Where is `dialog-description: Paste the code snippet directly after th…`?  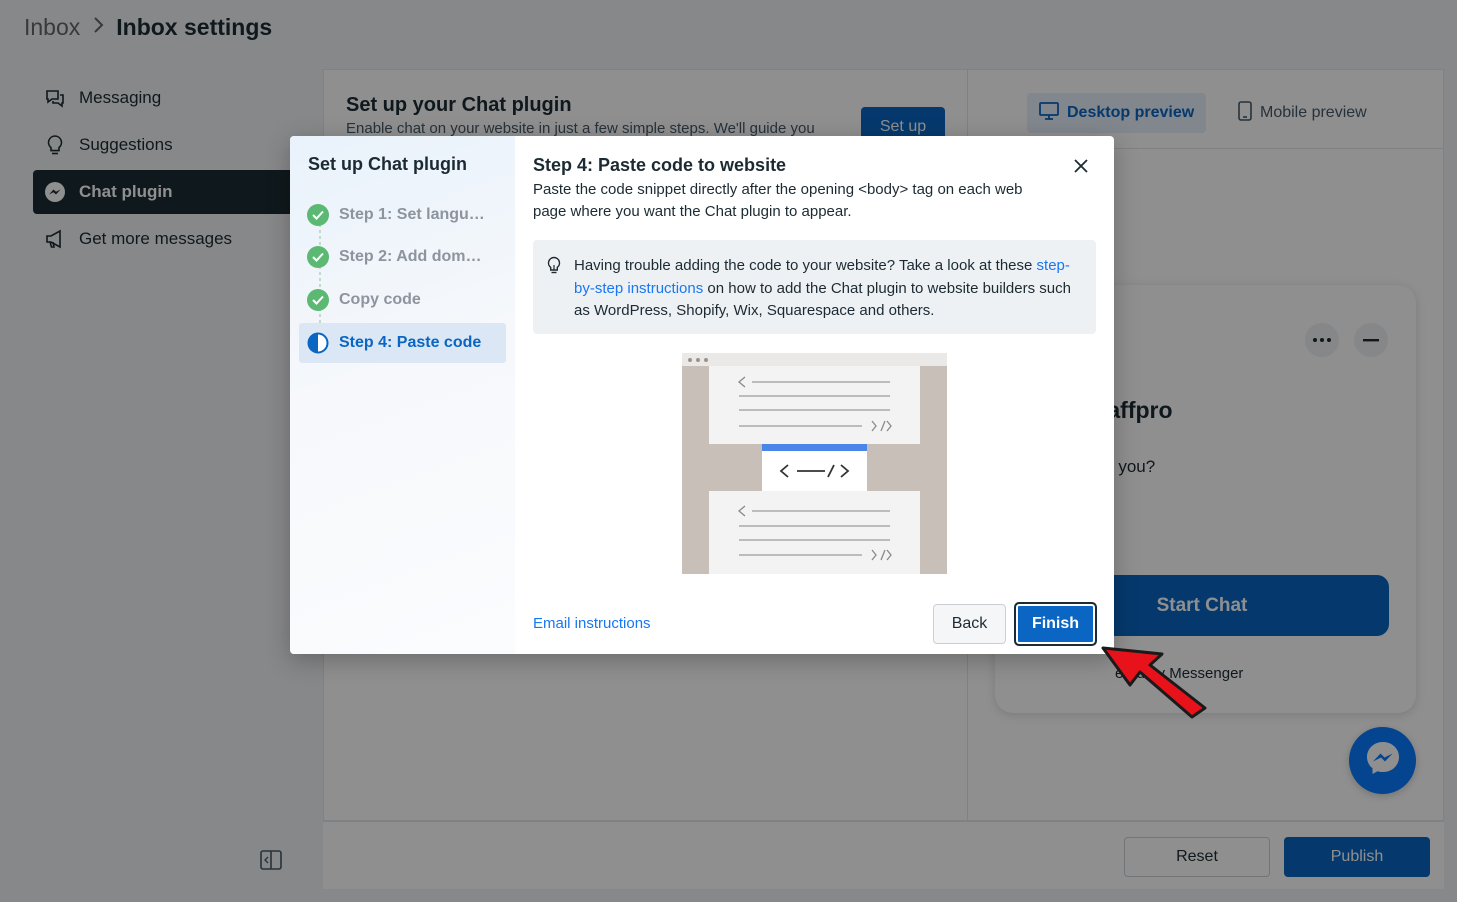 dialog-description: Paste the code snippet directly after th… is located at coordinates (778, 200).